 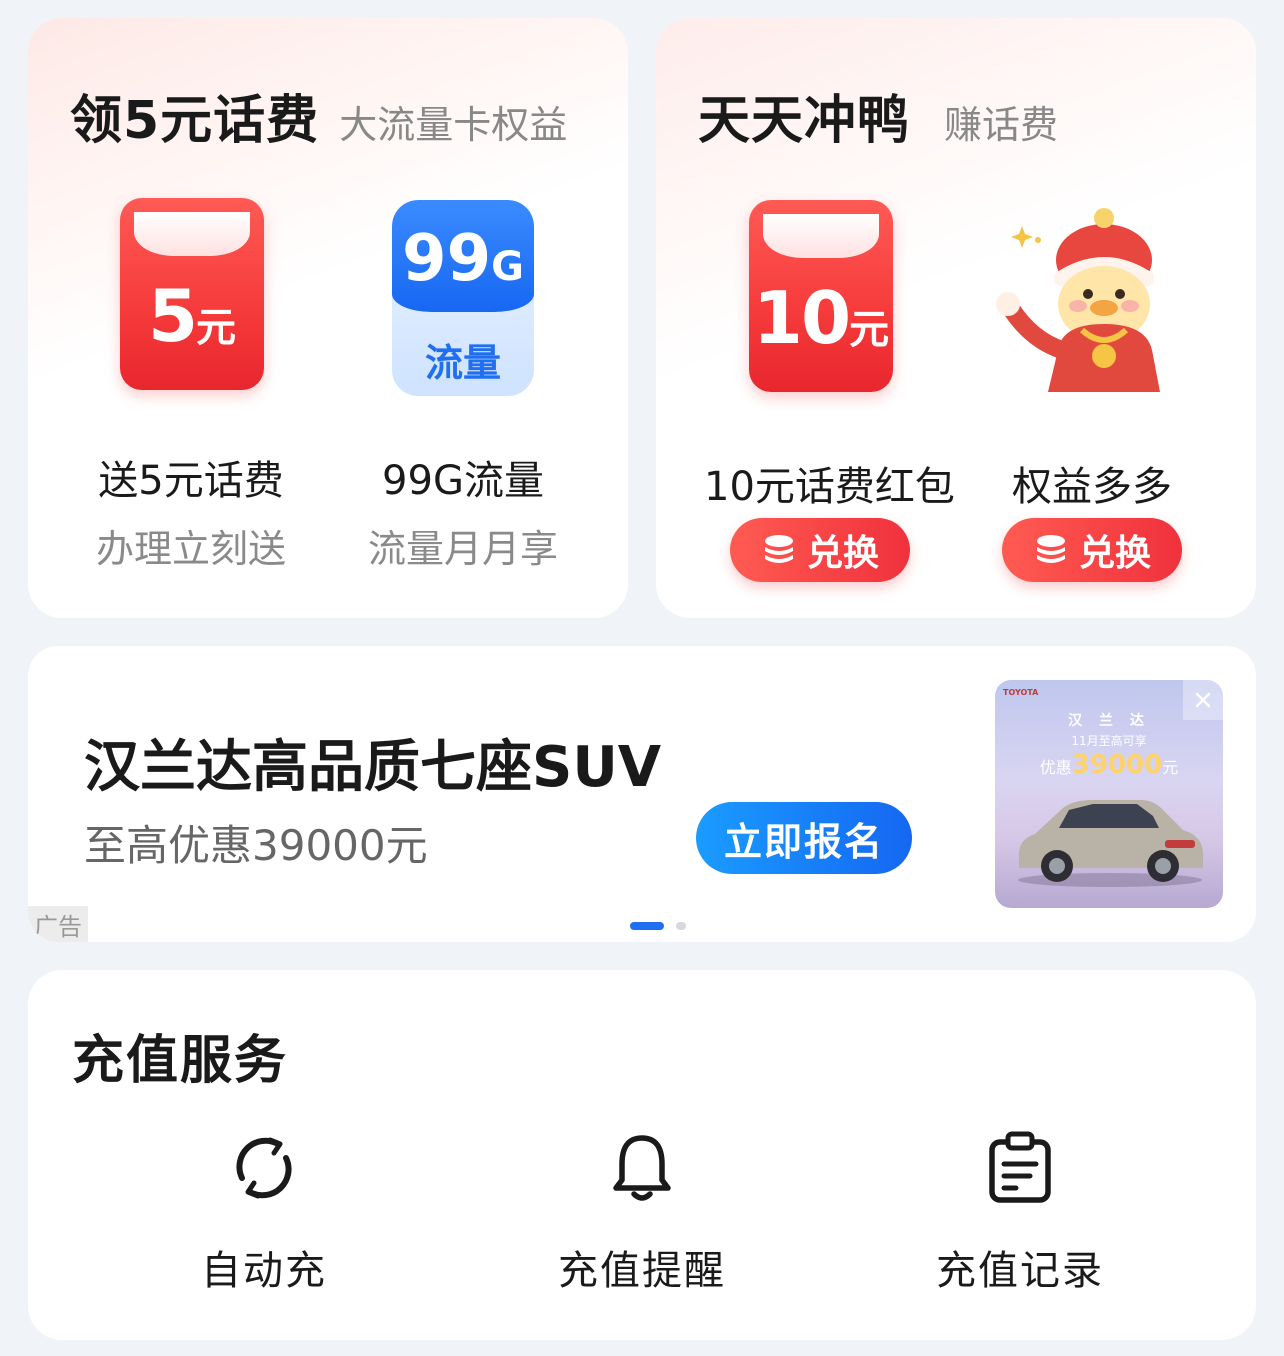 I want to click on card-title-row: 领5元话费 大流量卡权益, so click(x=318, y=115).